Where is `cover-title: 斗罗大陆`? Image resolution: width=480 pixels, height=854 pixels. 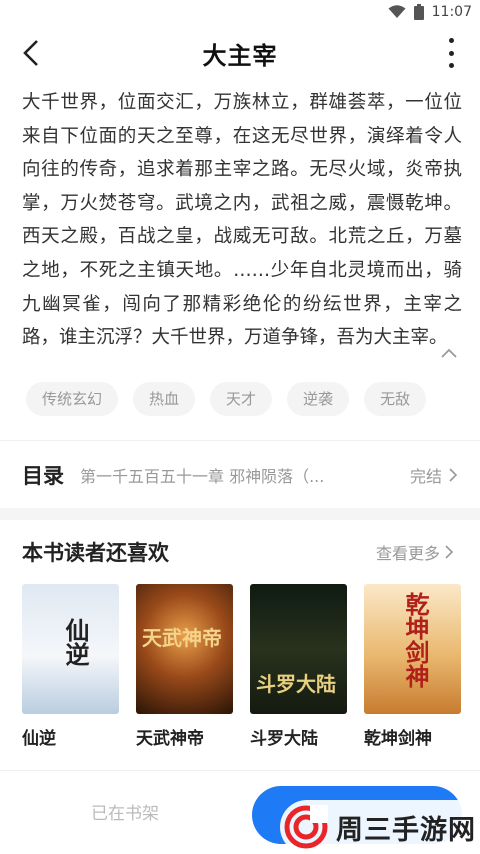
cover-title: 斗罗大陆 is located at coordinates (296, 684).